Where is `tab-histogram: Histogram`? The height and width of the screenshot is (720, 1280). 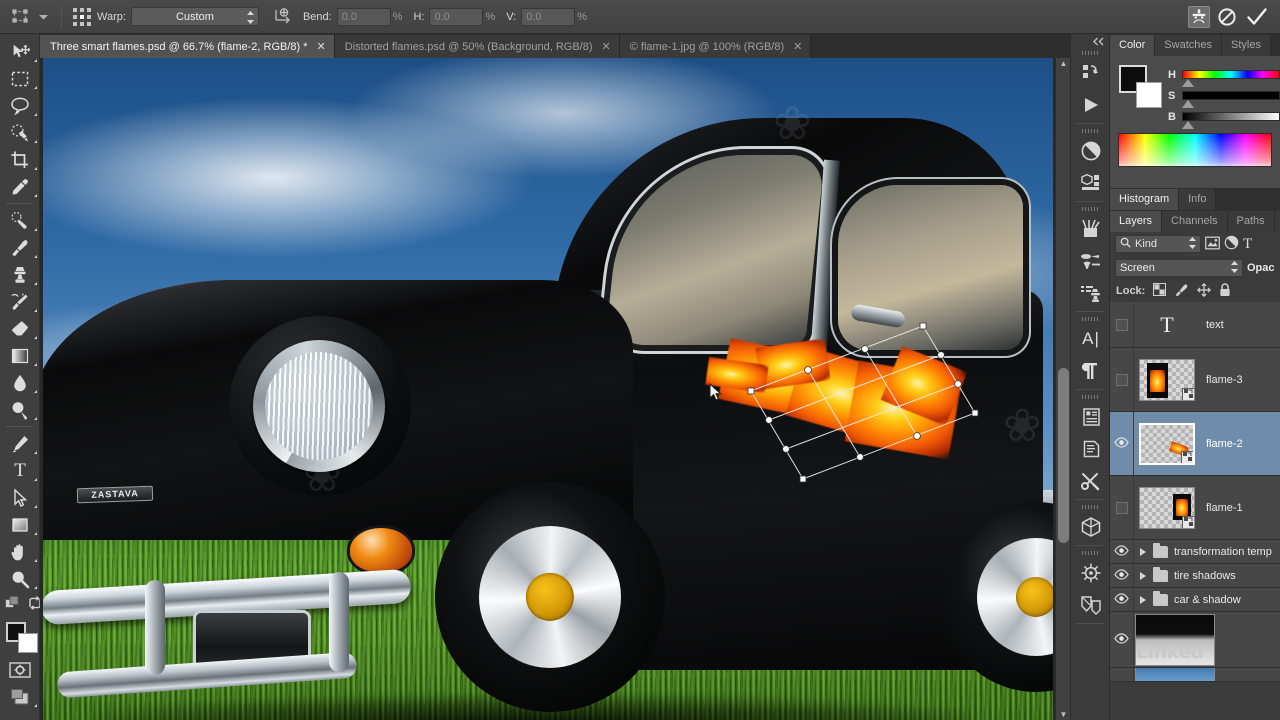
tab-histogram: Histogram is located at coordinates (1145, 199).